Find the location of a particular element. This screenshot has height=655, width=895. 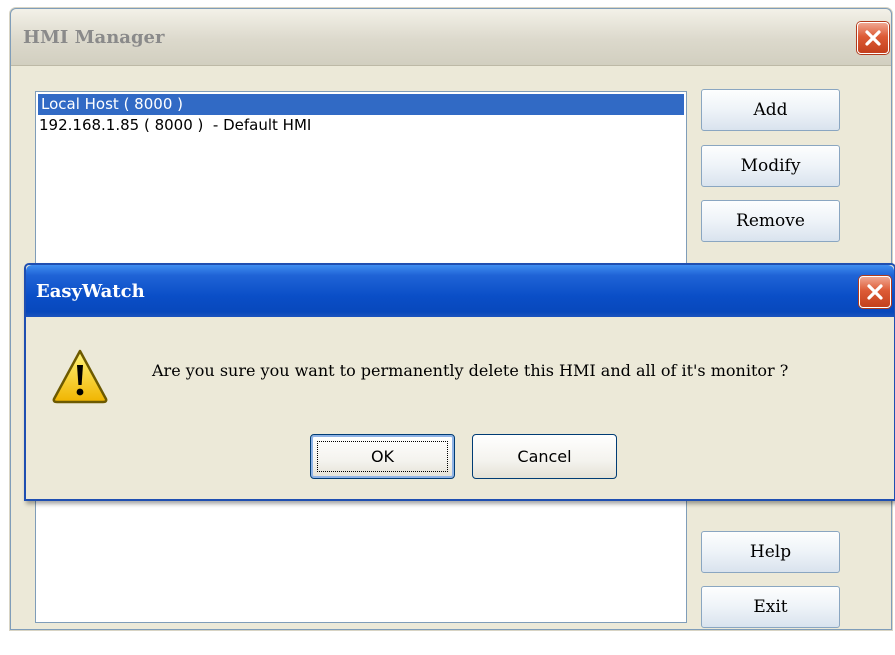

add-button: Add is located at coordinates (770, 110).